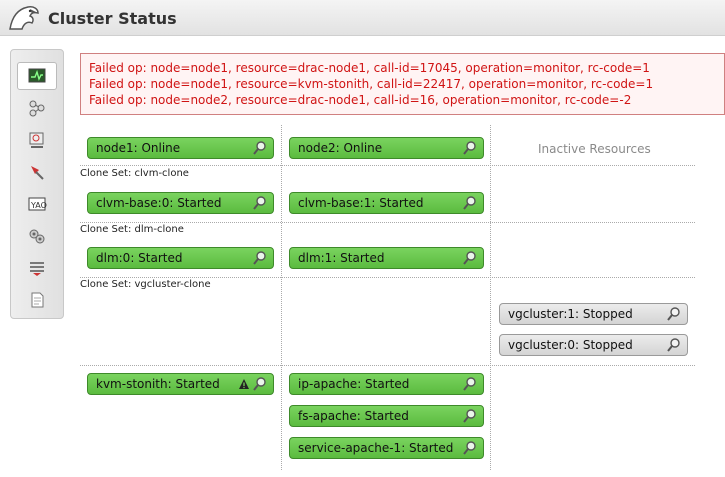 This screenshot has width=725, height=477. What do you see at coordinates (159, 203) in the screenshot?
I see `resource-label: clvm-base:0: Started` at bounding box center [159, 203].